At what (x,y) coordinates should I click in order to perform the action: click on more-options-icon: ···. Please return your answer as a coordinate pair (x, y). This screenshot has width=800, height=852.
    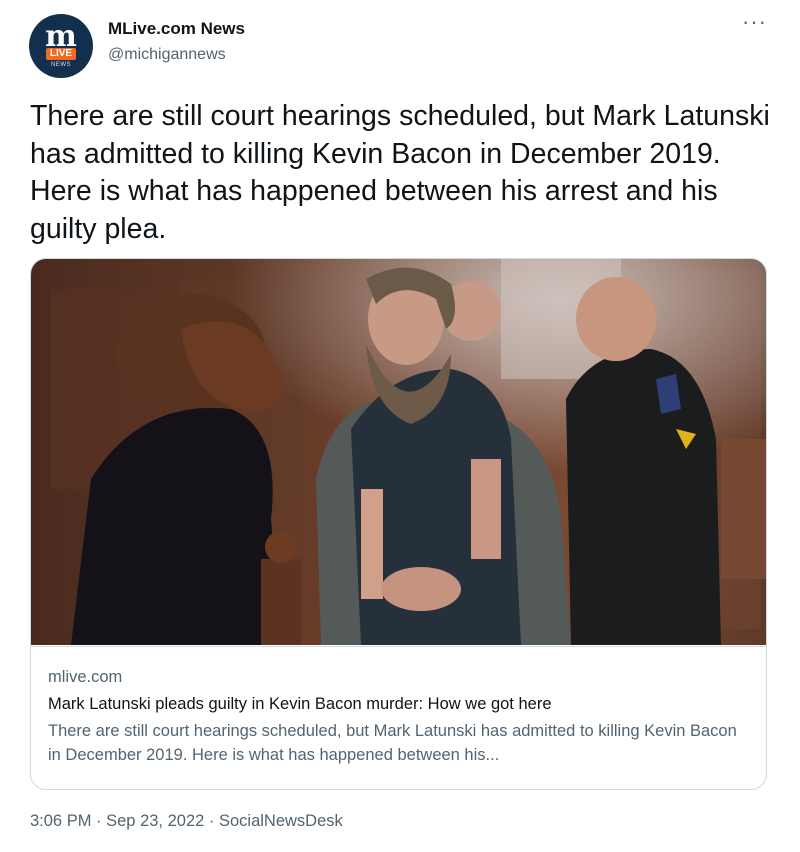
    Looking at the image, I should click on (754, 22).